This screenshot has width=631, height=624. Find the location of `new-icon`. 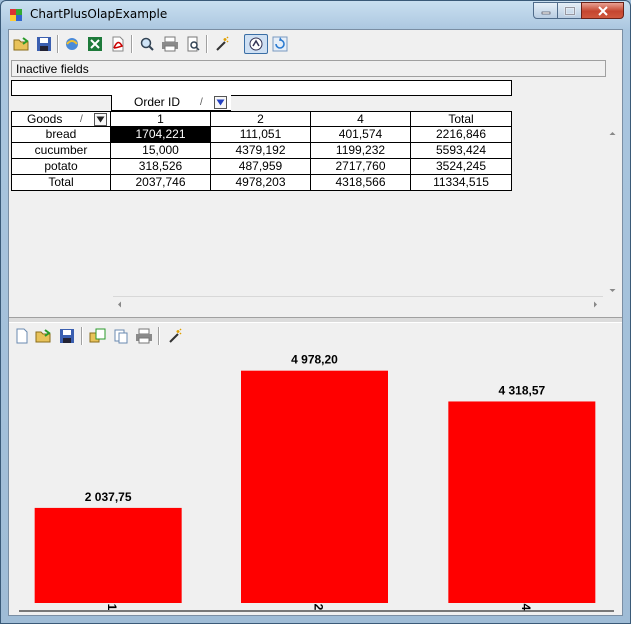

new-icon is located at coordinates (22, 336).